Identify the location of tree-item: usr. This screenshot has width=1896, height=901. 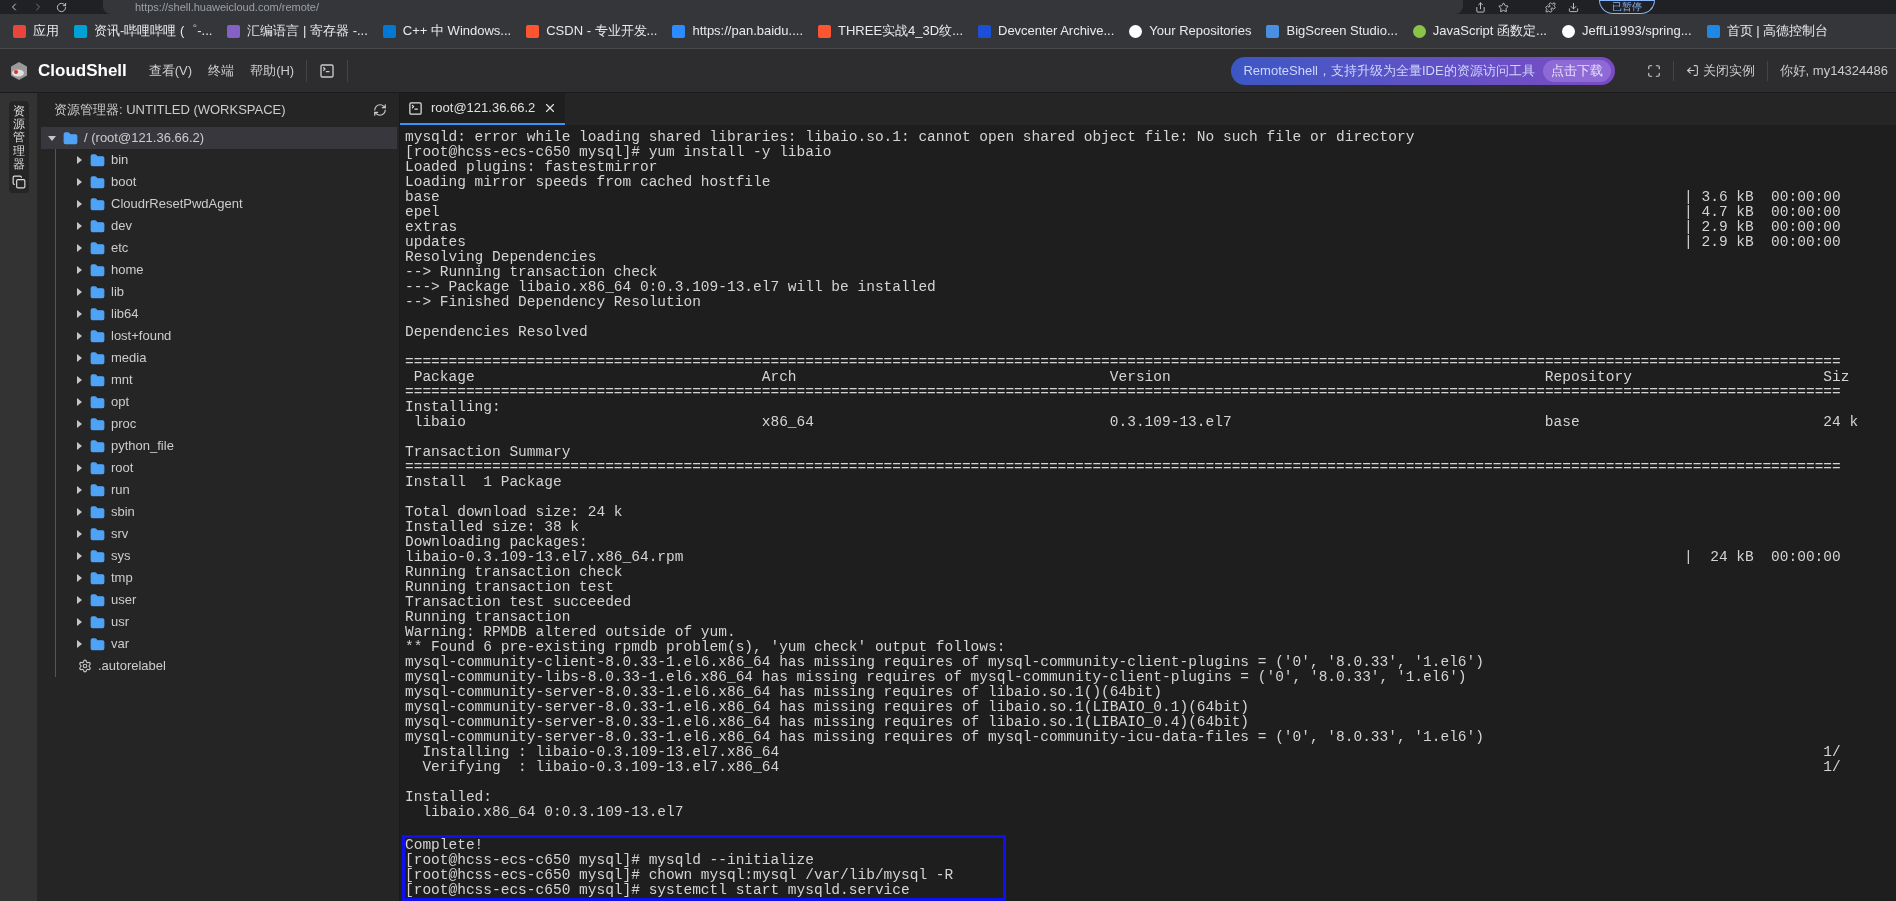
(226, 622).